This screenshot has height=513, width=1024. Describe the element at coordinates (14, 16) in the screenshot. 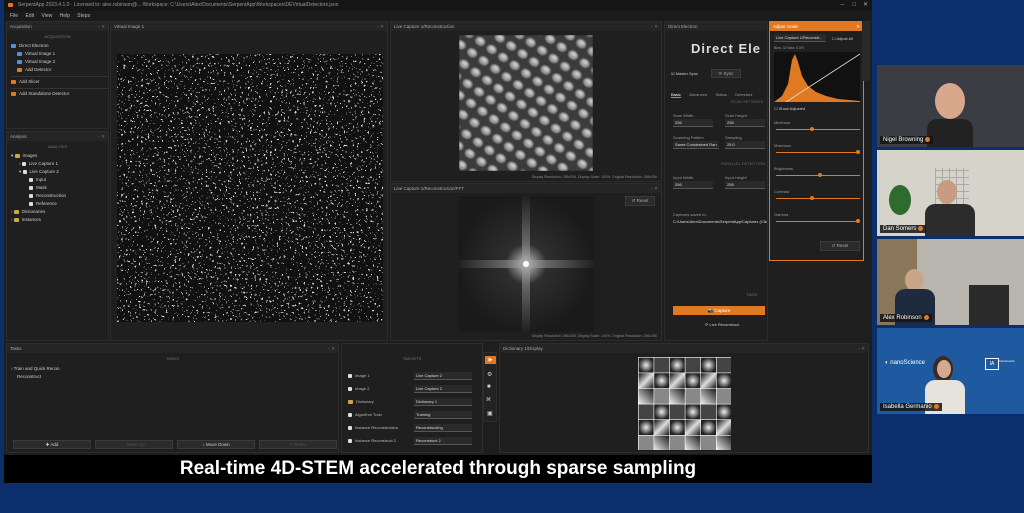

I see `menu-file: File` at that location.